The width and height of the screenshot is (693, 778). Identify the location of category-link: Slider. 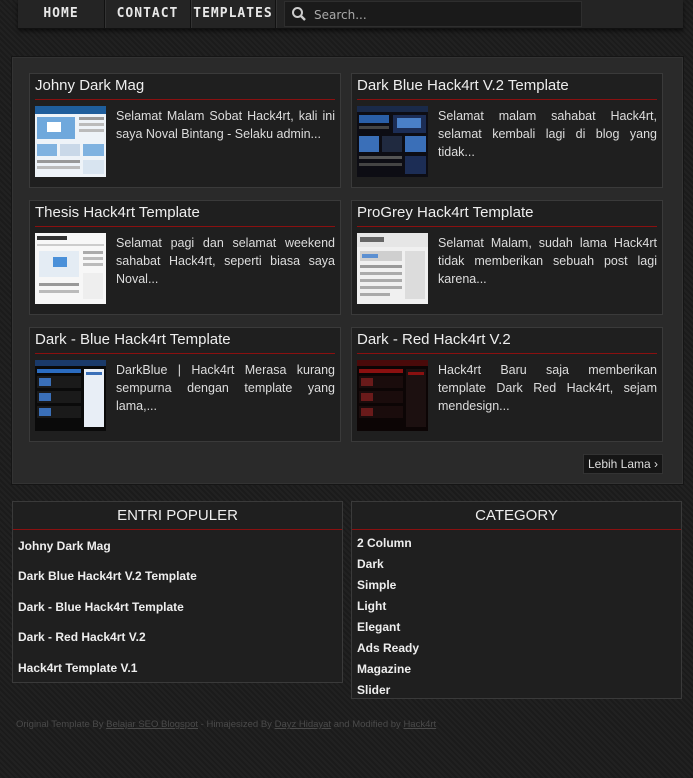
(373, 690).